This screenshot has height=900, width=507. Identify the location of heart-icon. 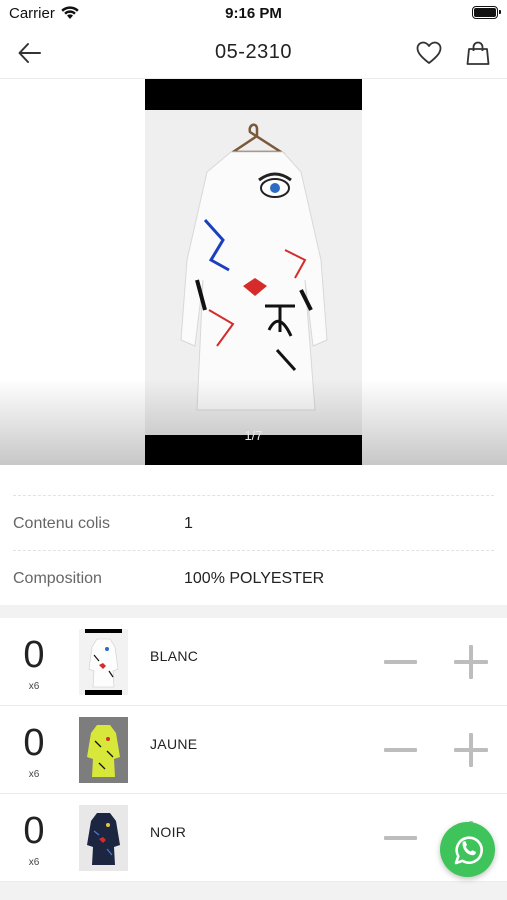
(429, 53).